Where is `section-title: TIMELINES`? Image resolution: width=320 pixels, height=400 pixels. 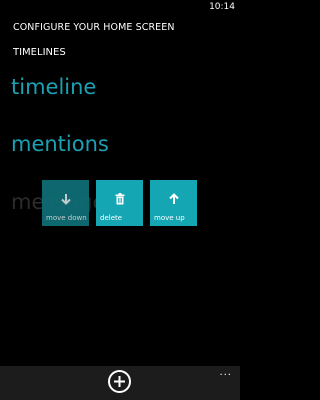 section-title: TIMELINES is located at coordinates (39, 52).